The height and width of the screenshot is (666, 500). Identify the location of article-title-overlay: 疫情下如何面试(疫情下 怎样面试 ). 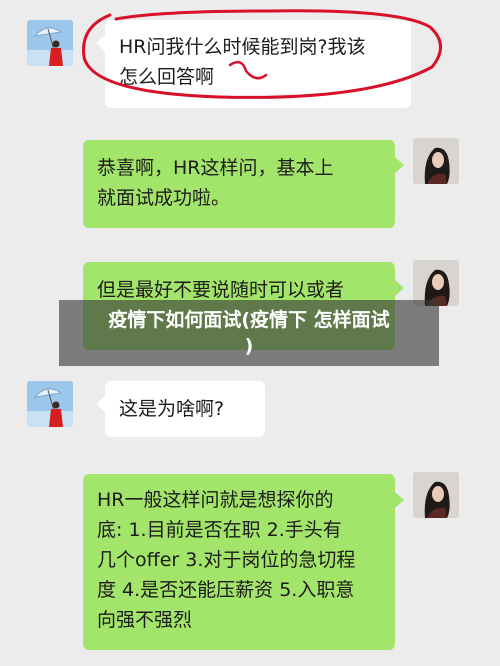
(249, 333).